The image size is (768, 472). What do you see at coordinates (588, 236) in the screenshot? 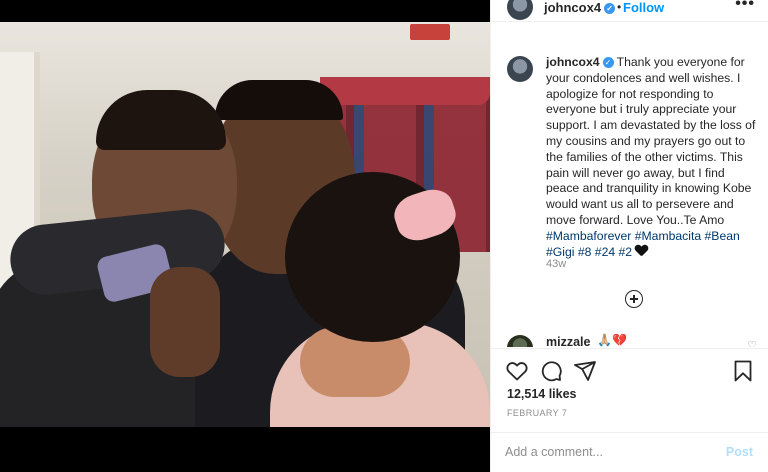
I see `hashtag-link: #Mambaforever` at bounding box center [588, 236].